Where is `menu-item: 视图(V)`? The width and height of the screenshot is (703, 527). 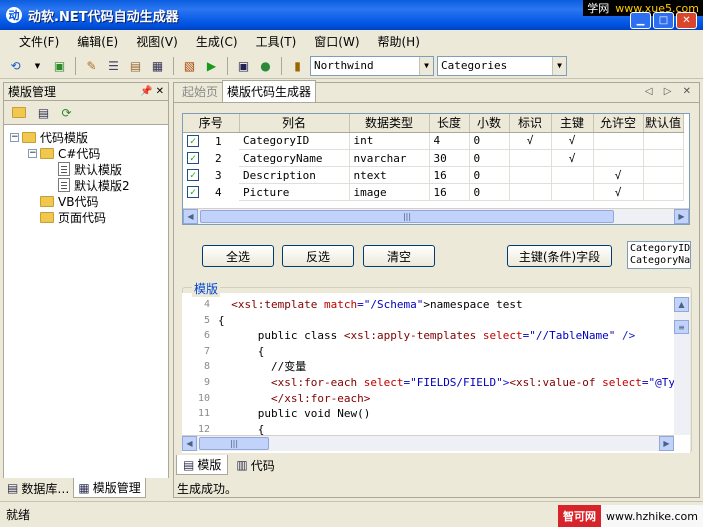
menu-item: 视图(V) is located at coordinates (157, 41).